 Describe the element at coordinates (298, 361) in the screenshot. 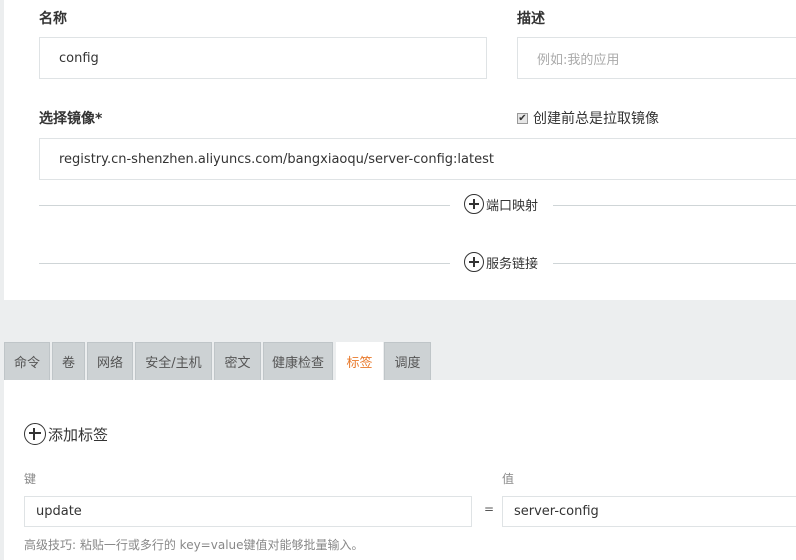

I see `tab-health-check: 健康检查` at that location.